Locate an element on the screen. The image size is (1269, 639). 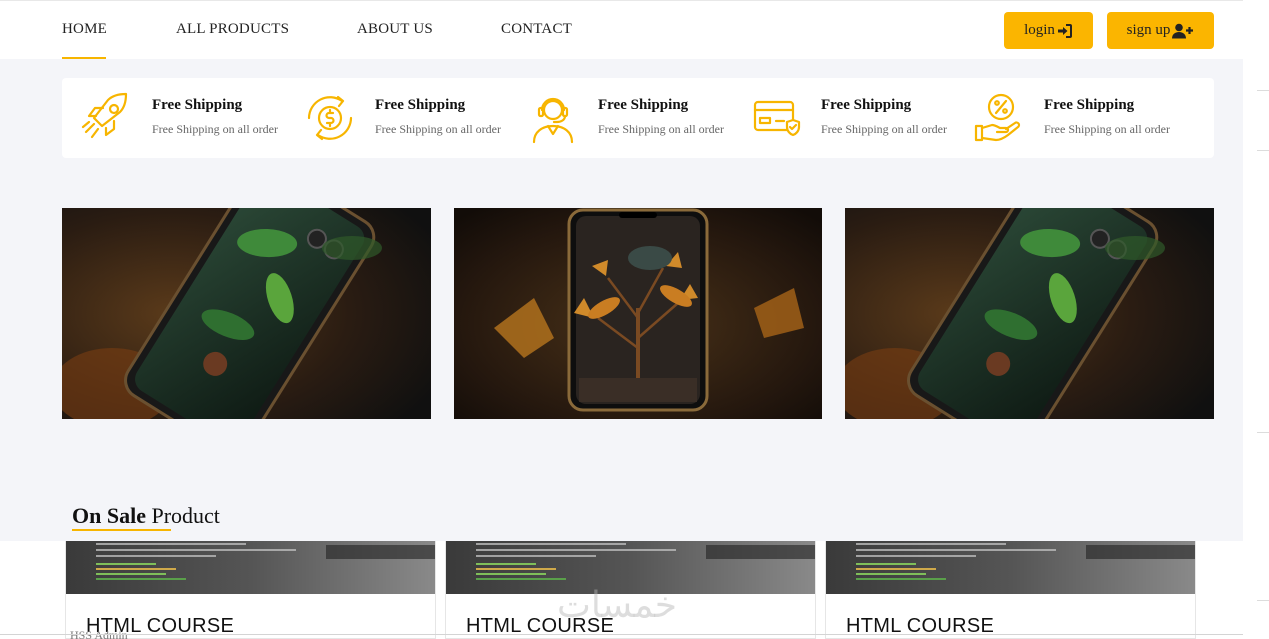
section-title: On Sale Product is located at coordinates (146, 516).